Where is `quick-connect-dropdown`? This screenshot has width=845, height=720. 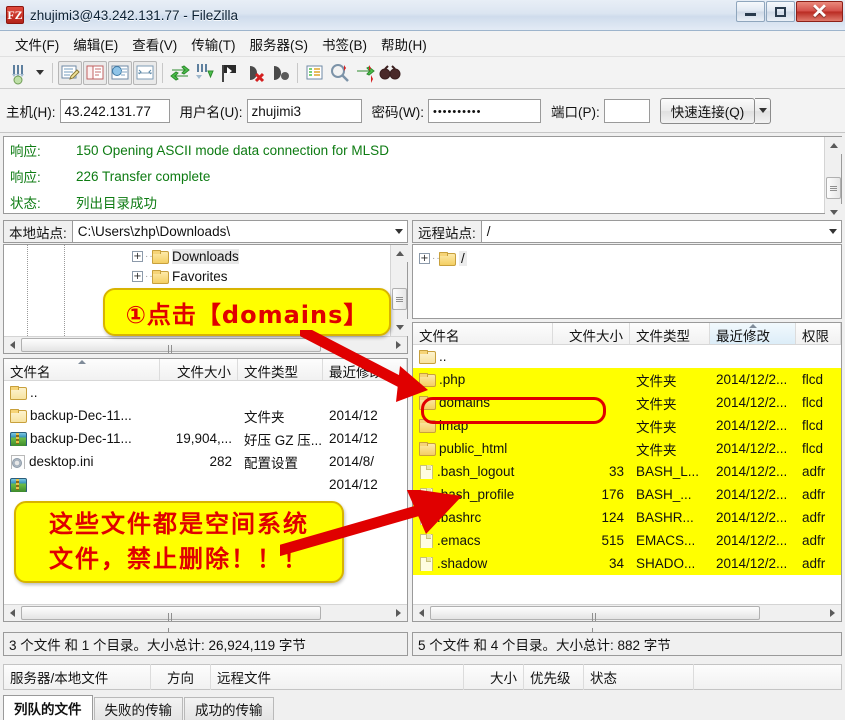
quick-connect-dropdown is located at coordinates (763, 110).